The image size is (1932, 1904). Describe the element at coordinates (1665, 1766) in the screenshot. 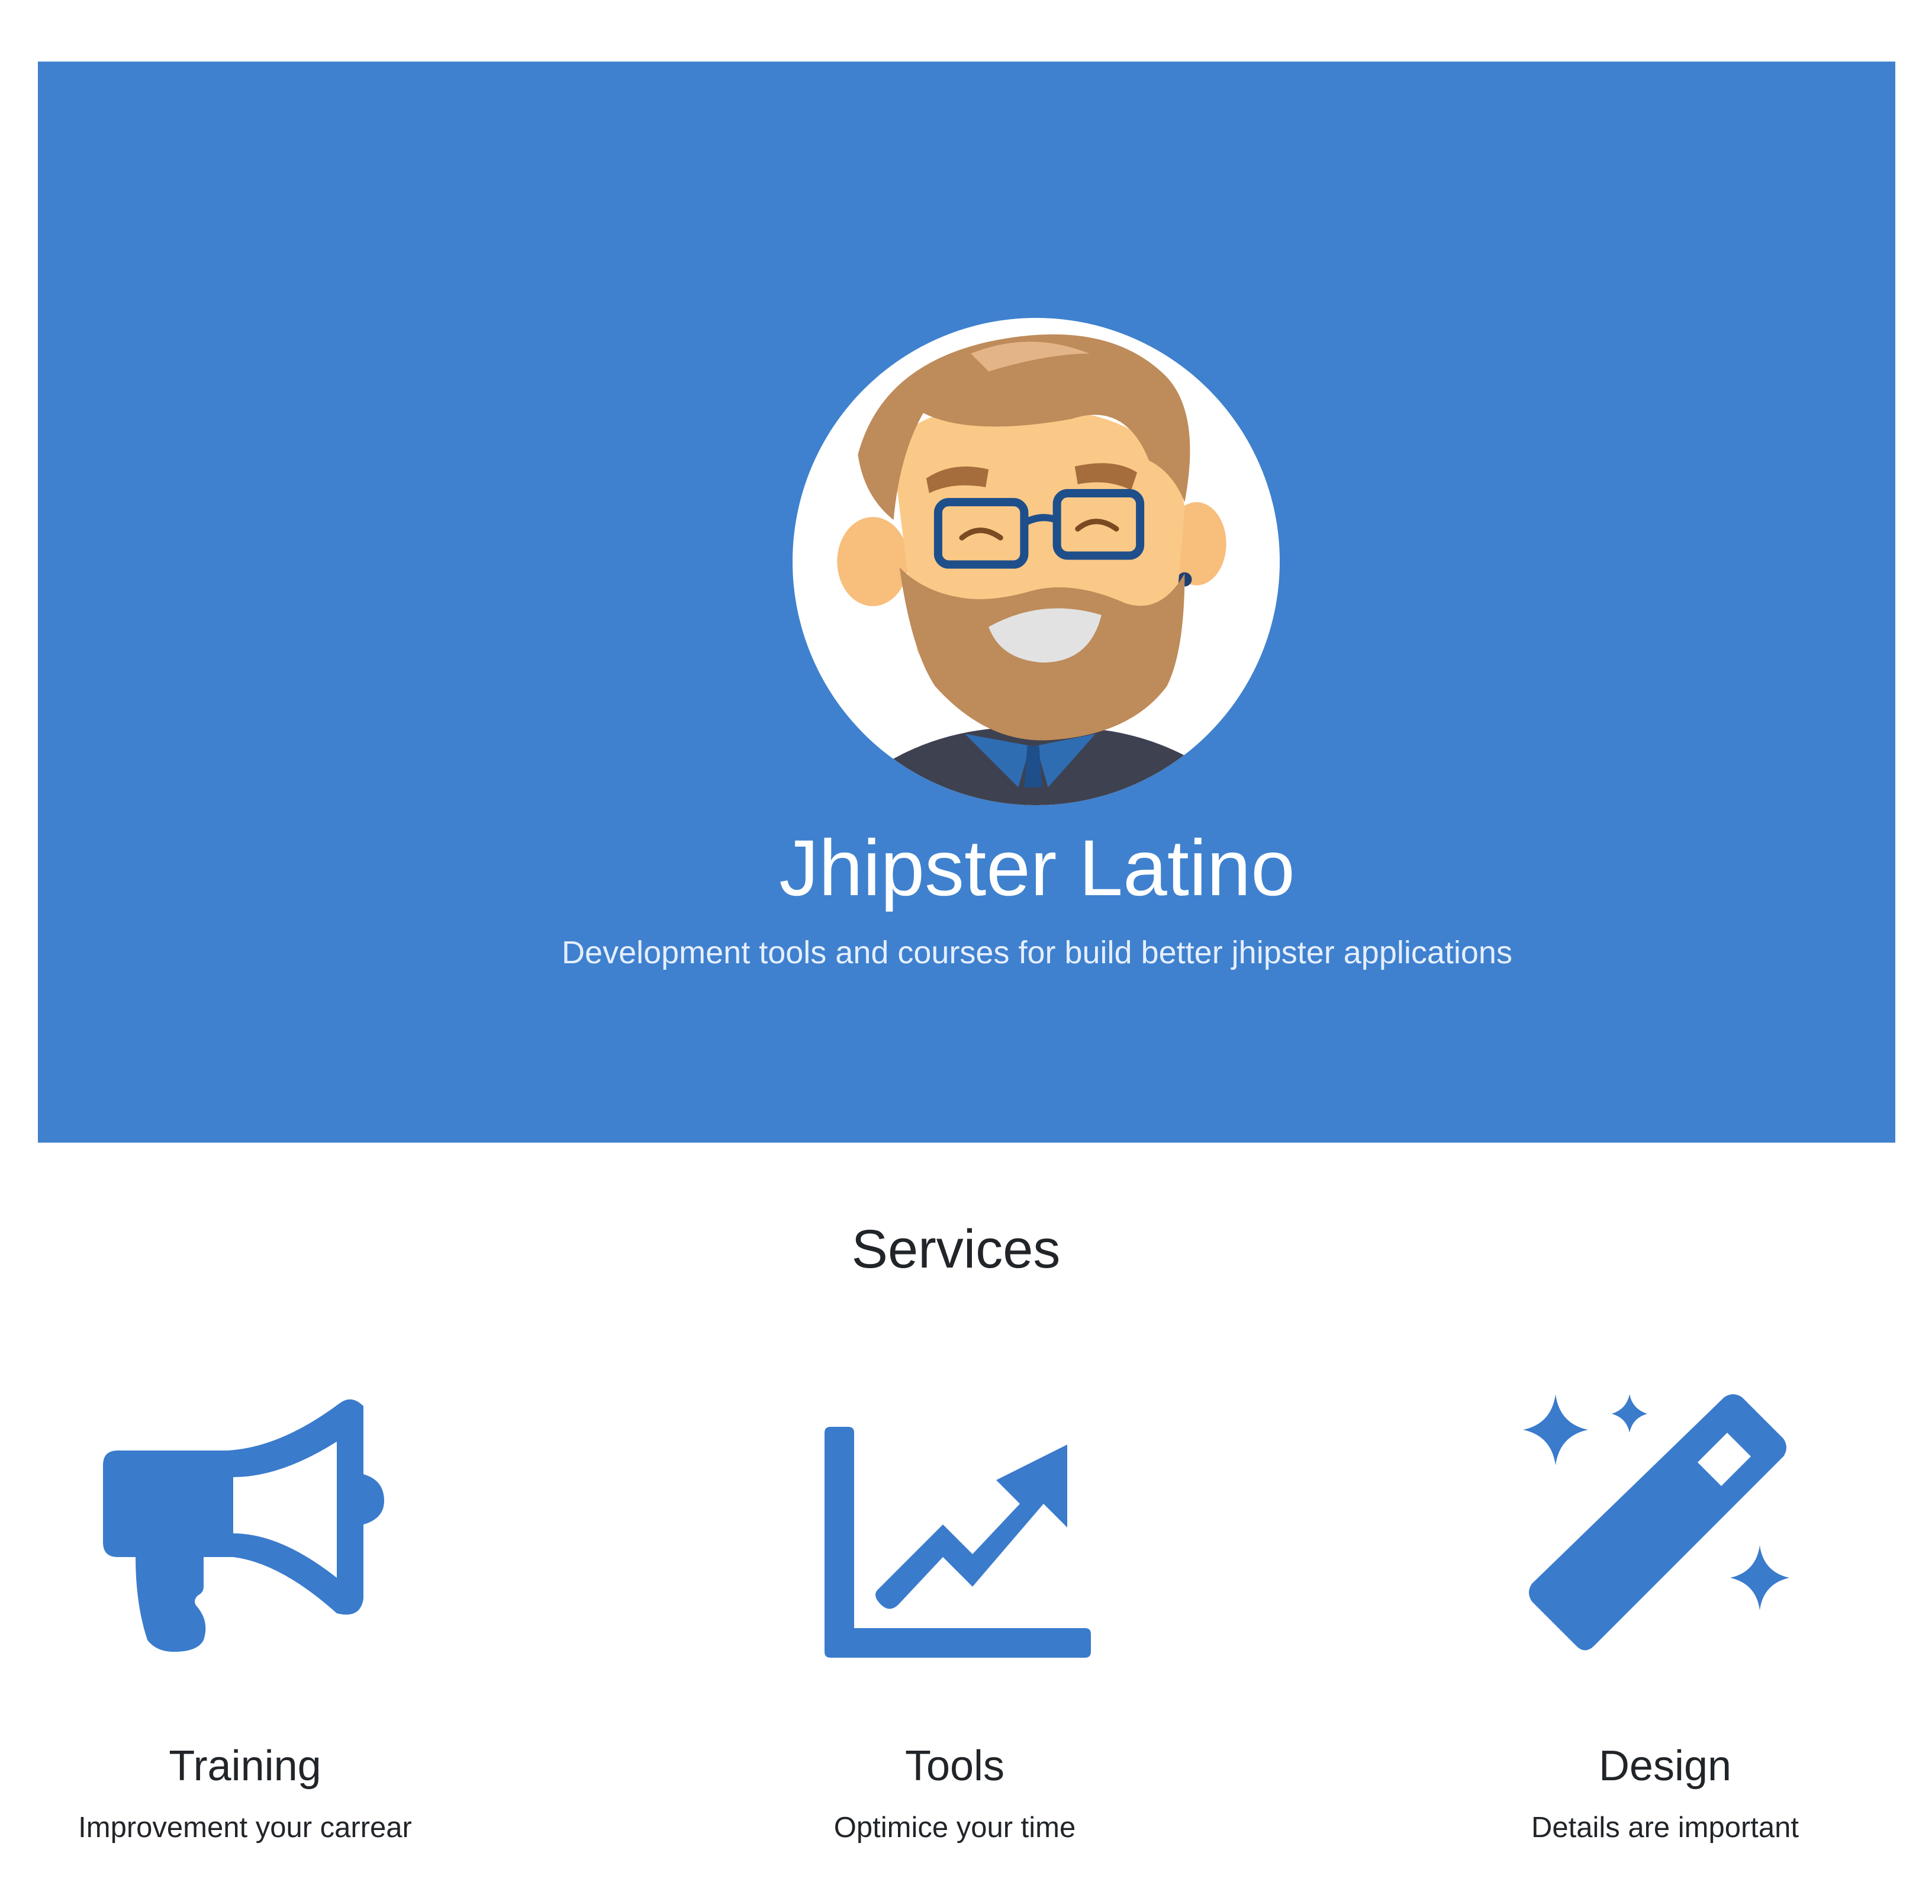

I see `service-label: Design` at that location.